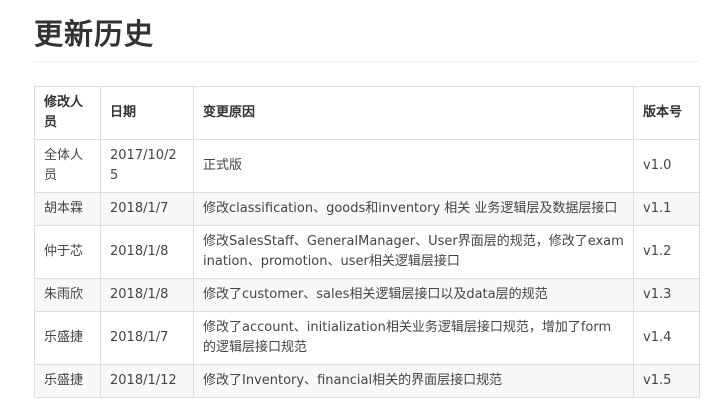 Image resolution: width=719 pixels, height=417 pixels. Describe the element at coordinates (67, 295) in the screenshot. I see `cell-author: 朱雨欣` at that location.